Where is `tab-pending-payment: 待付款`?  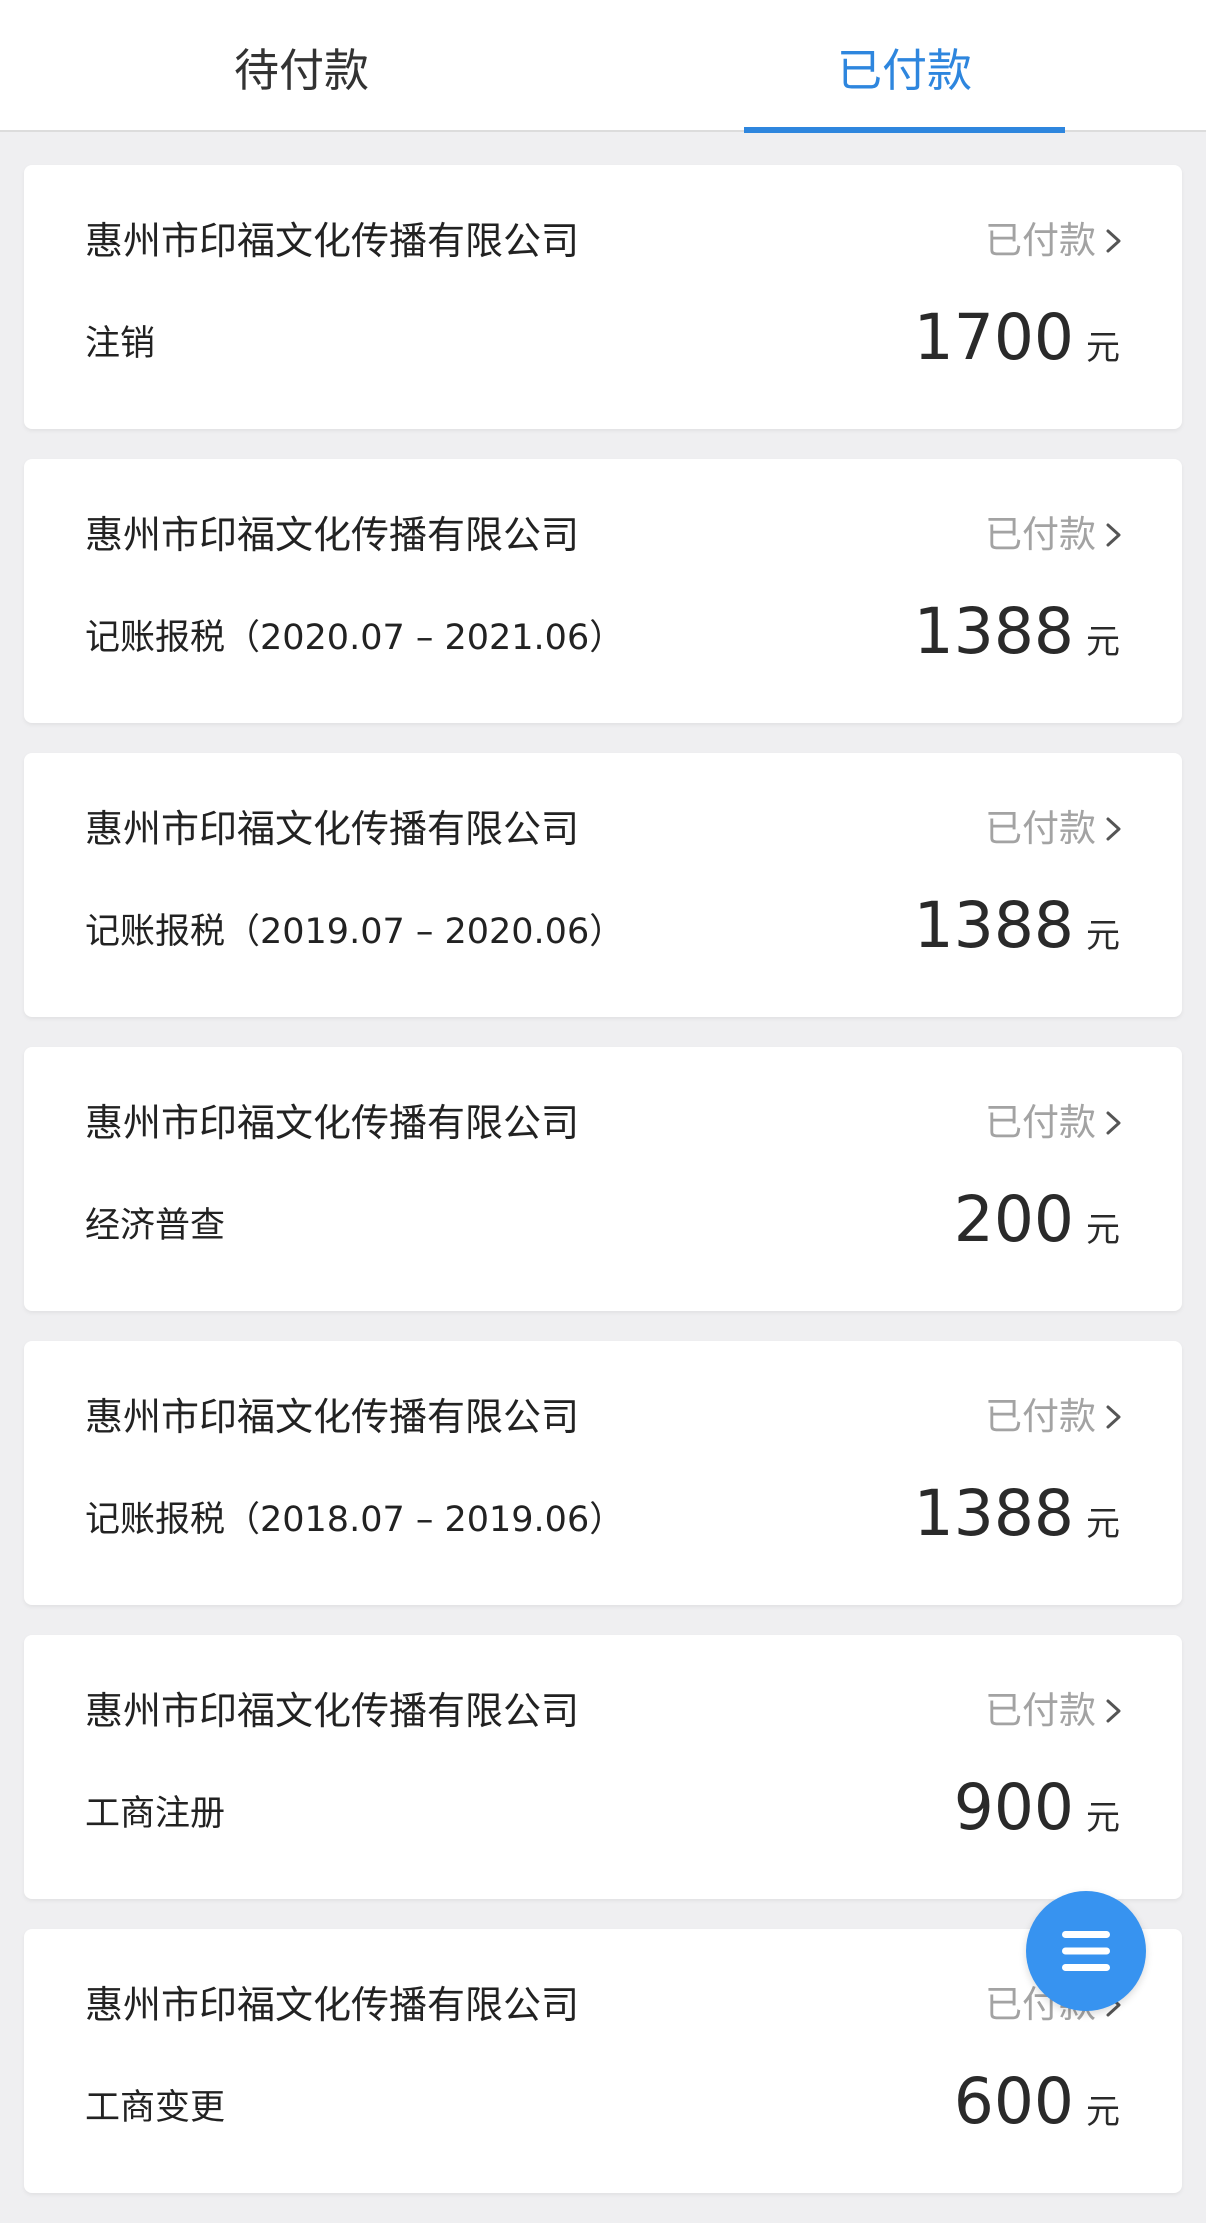 tab-pending-payment: 待付款 is located at coordinates (301, 66).